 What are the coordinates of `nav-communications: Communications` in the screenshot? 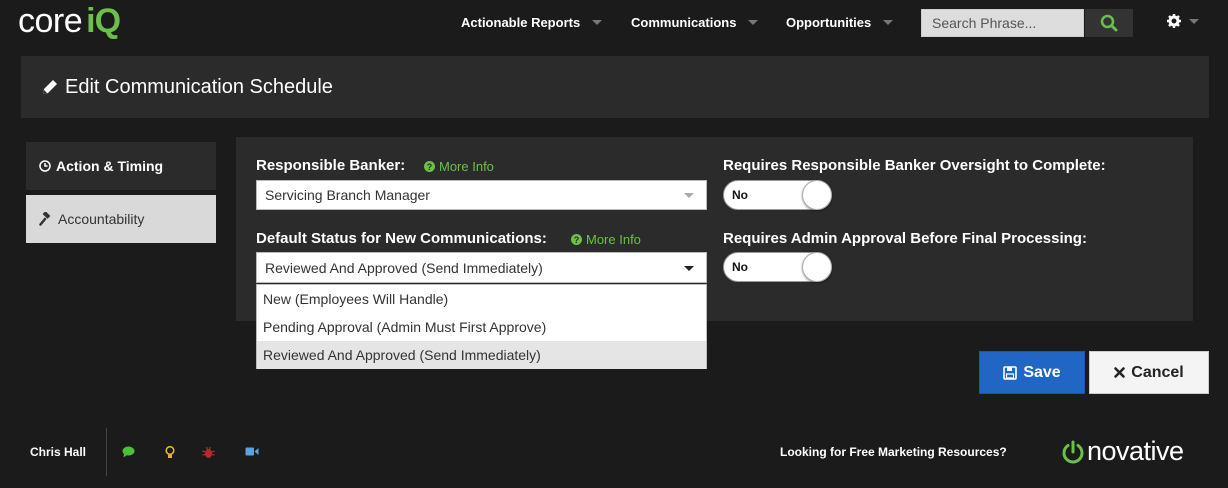 It's located at (695, 22).